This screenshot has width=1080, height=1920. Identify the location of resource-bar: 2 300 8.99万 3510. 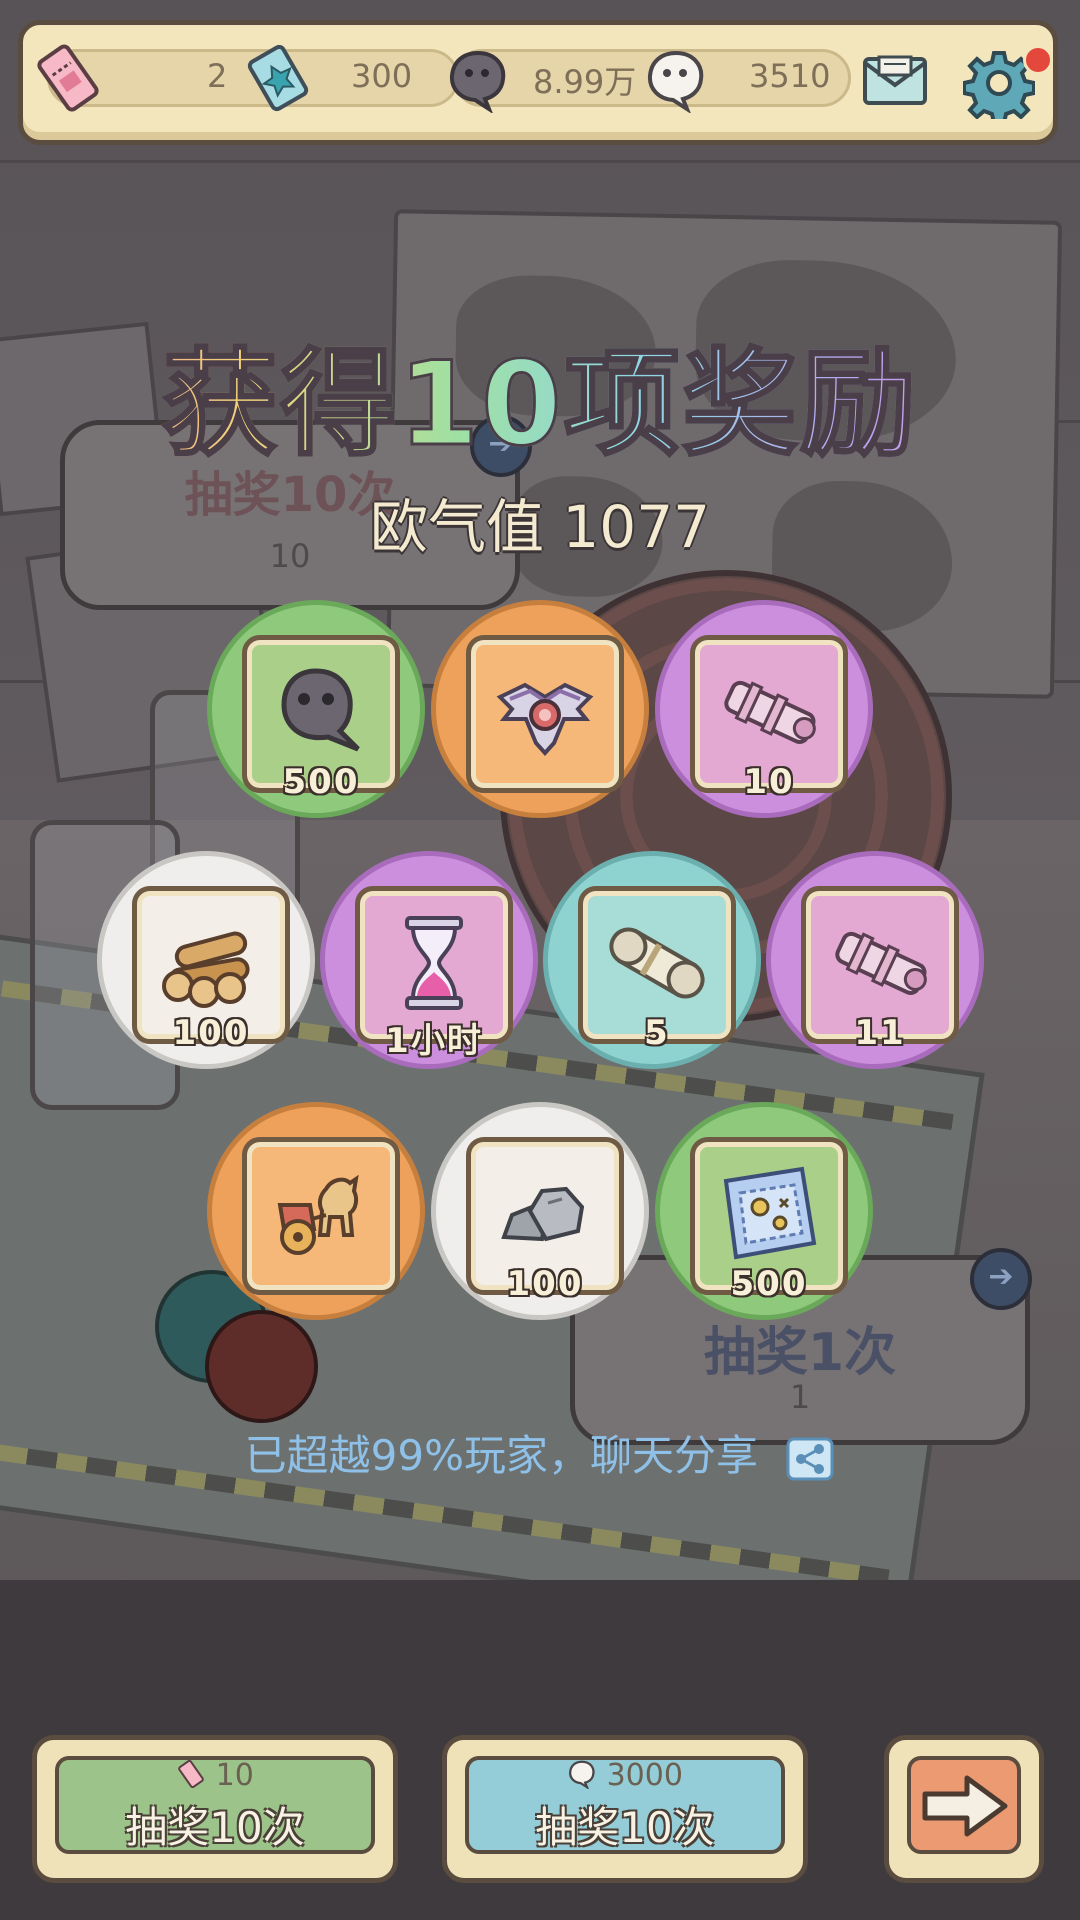
(538, 82).